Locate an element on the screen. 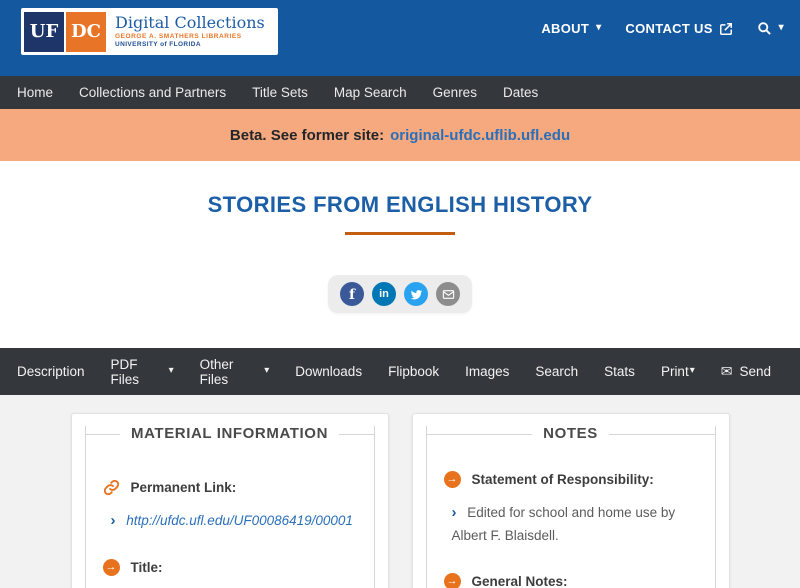 This screenshot has height=588, width=800. material-information-header: MATERIAL INFORMATION is located at coordinates (230, 434).